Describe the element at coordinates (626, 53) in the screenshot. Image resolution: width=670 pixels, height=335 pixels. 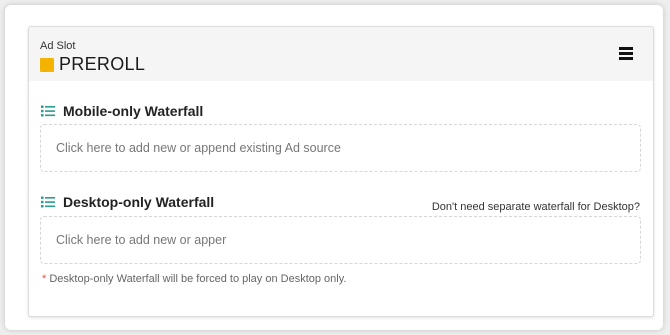
I see `hamburger-menu-icon` at that location.